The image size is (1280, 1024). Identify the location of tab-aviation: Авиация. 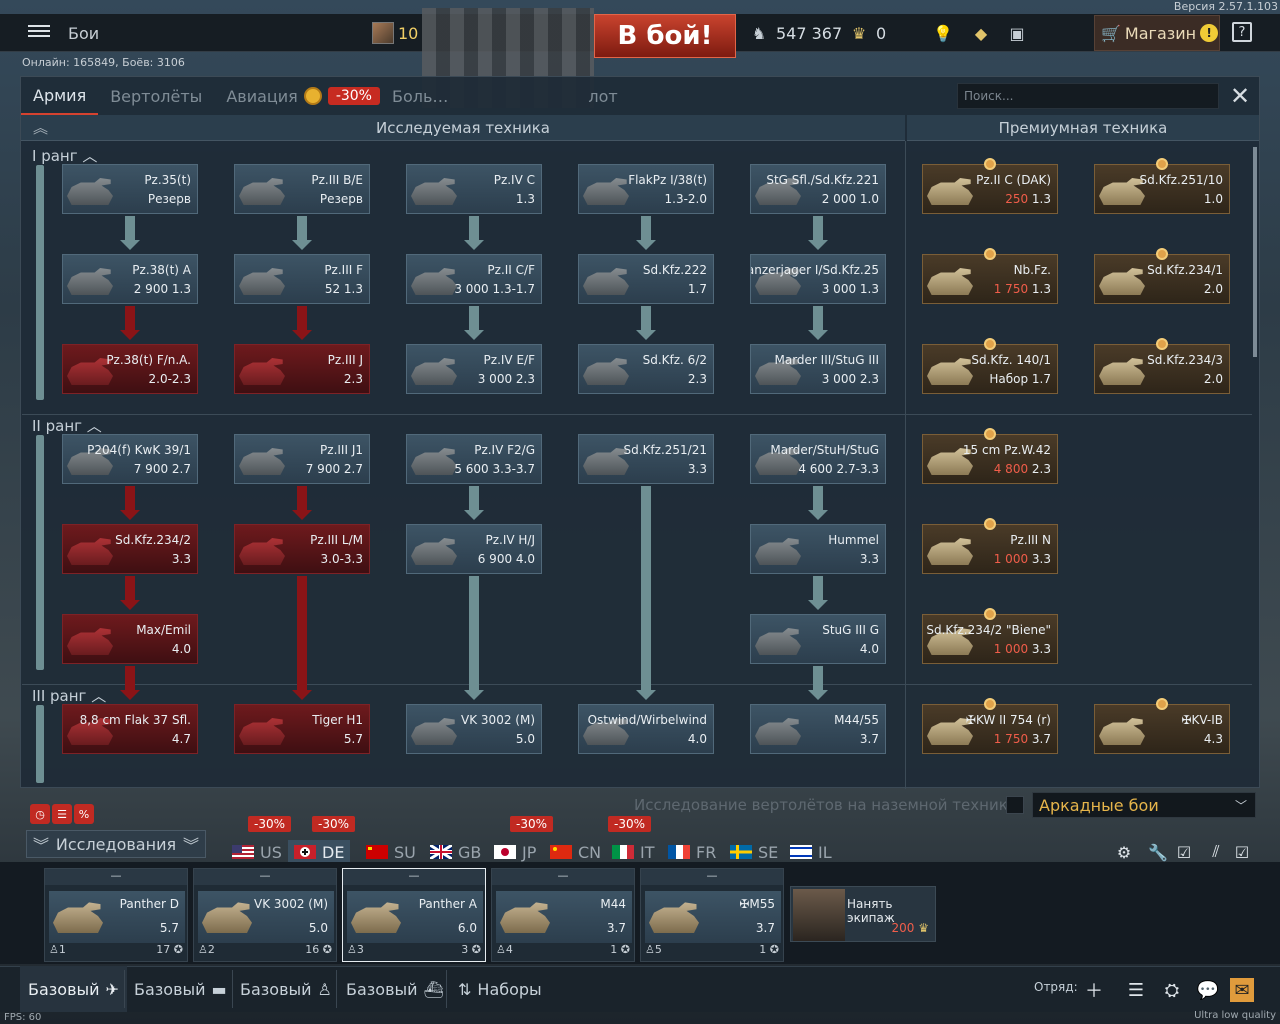
(262, 96).